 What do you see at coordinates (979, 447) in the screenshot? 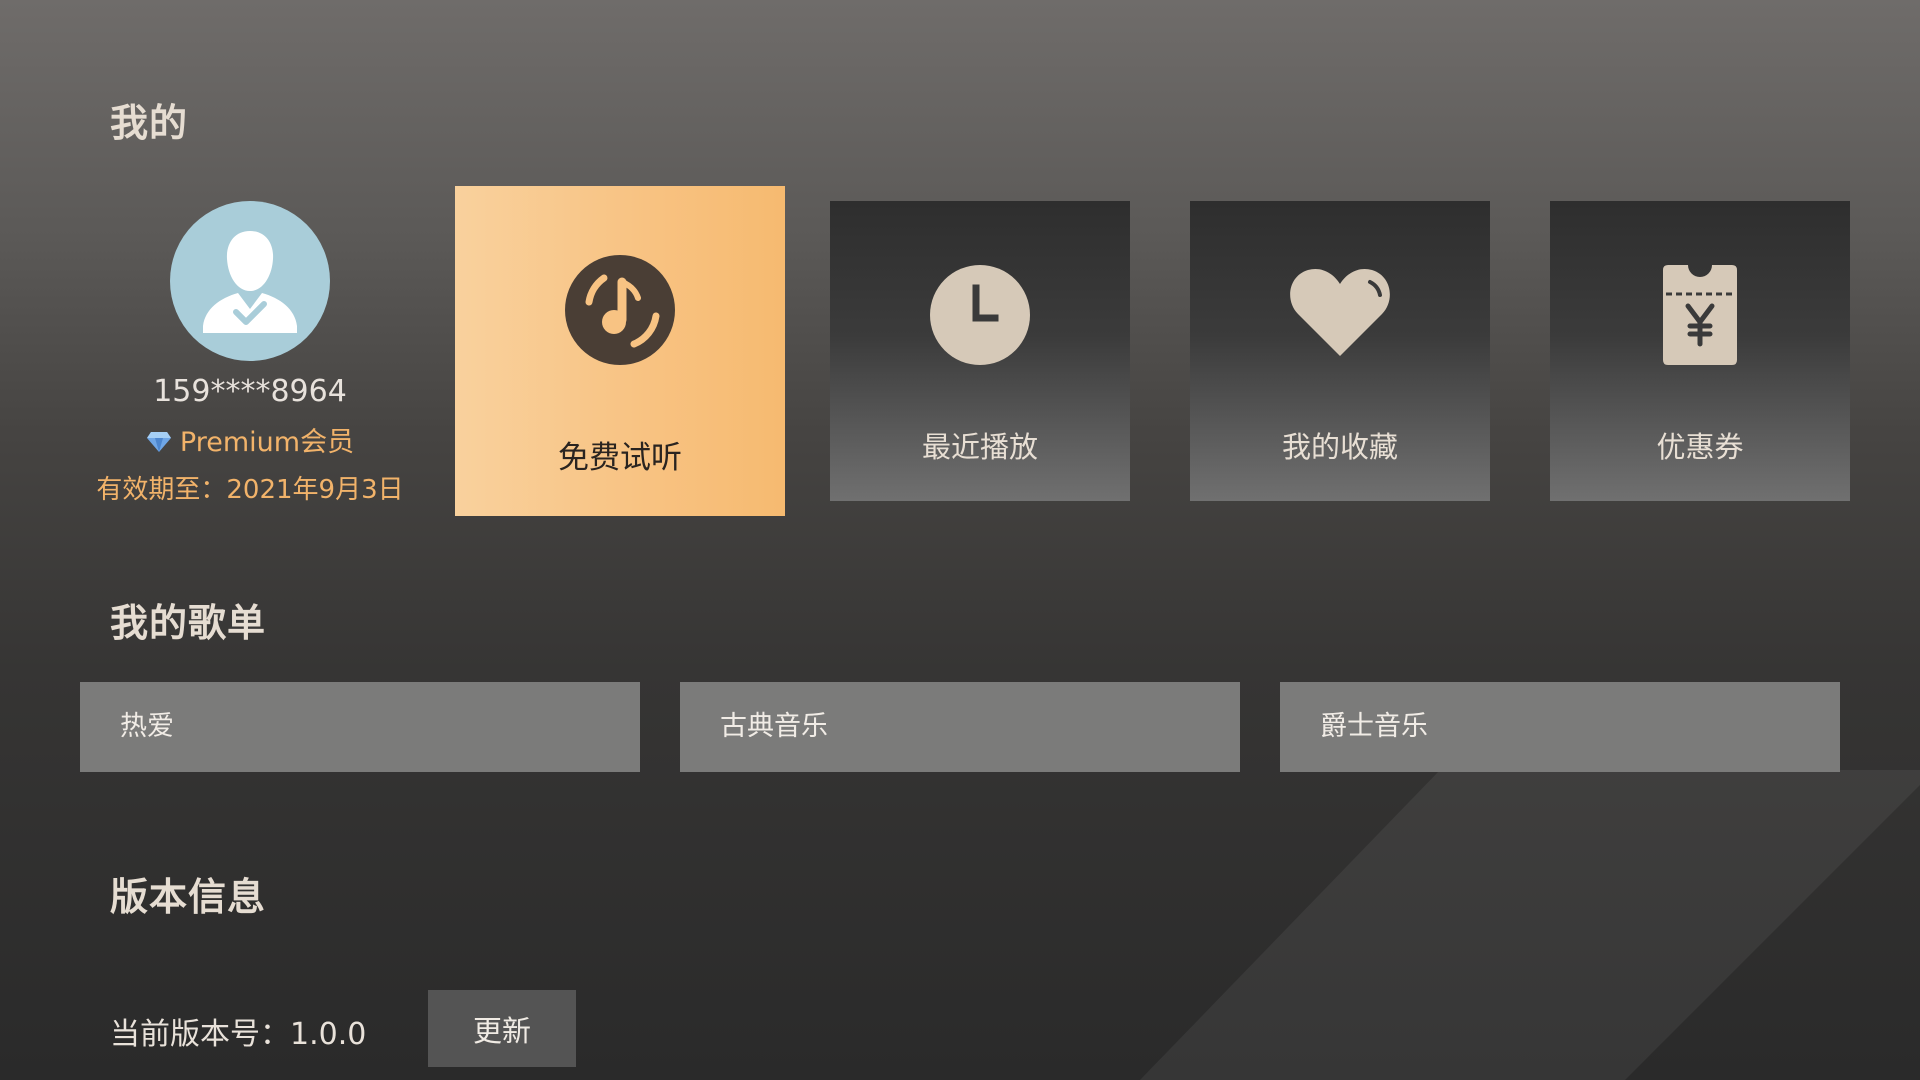
I see `tile-label: 最近播放` at bounding box center [979, 447].